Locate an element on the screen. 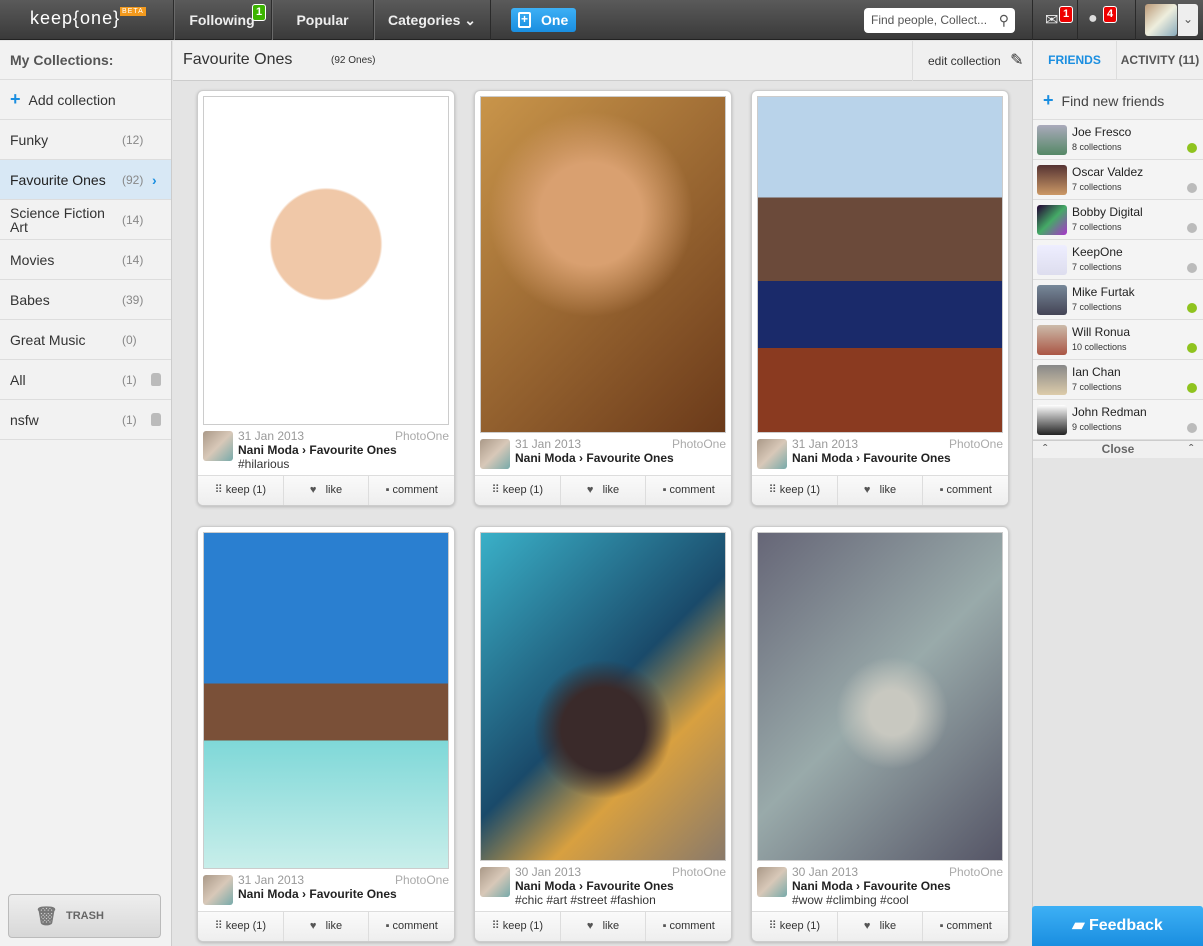  search-input: Find people, Collect... ⚲ is located at coordinates (939, 20).